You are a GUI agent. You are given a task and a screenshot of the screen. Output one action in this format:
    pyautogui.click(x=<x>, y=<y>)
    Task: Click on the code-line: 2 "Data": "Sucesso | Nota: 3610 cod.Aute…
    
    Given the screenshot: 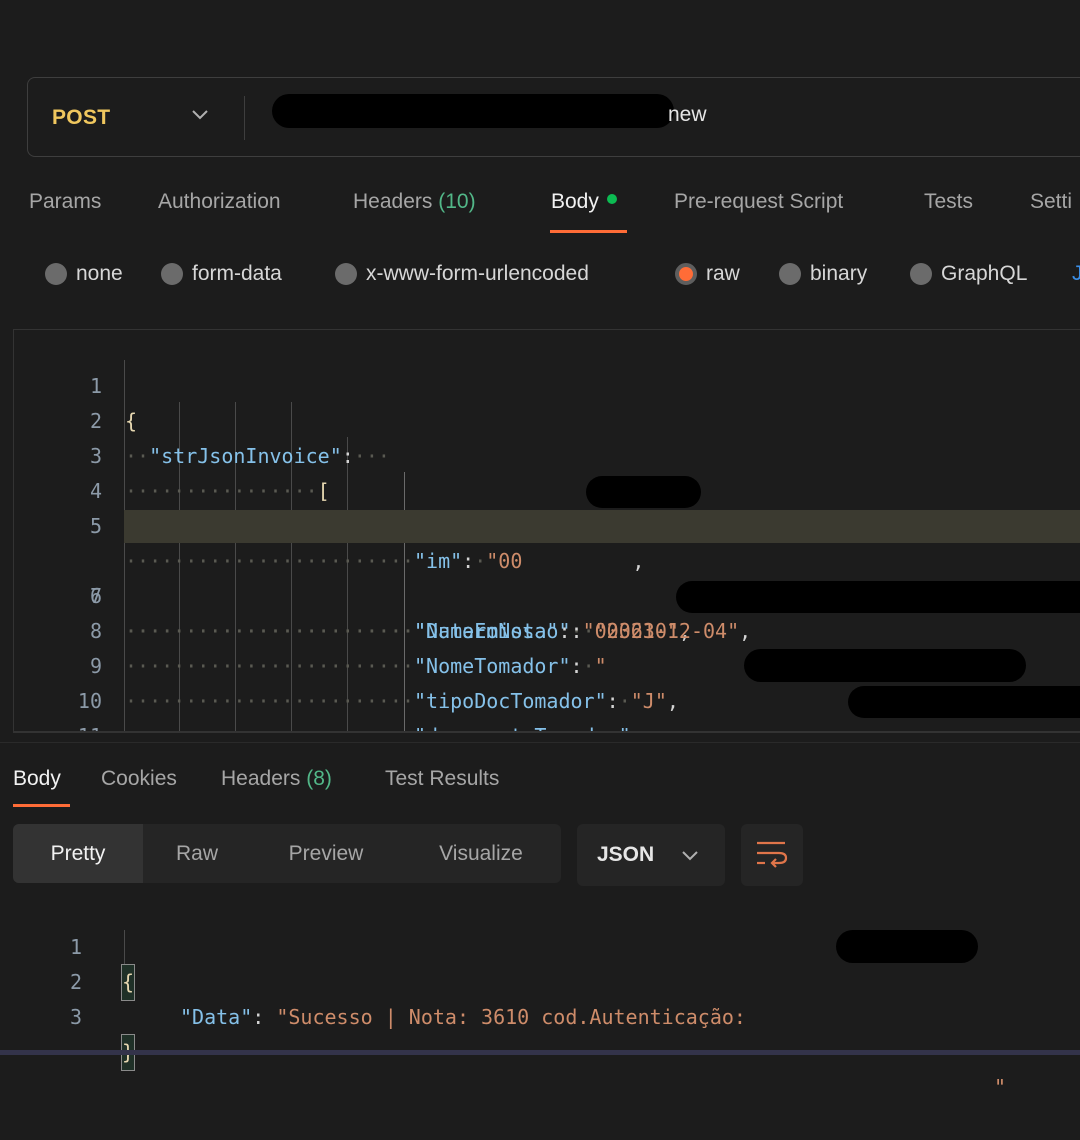 What is the action you would take?
    pyautogui.click(x=540, y=1014)
    